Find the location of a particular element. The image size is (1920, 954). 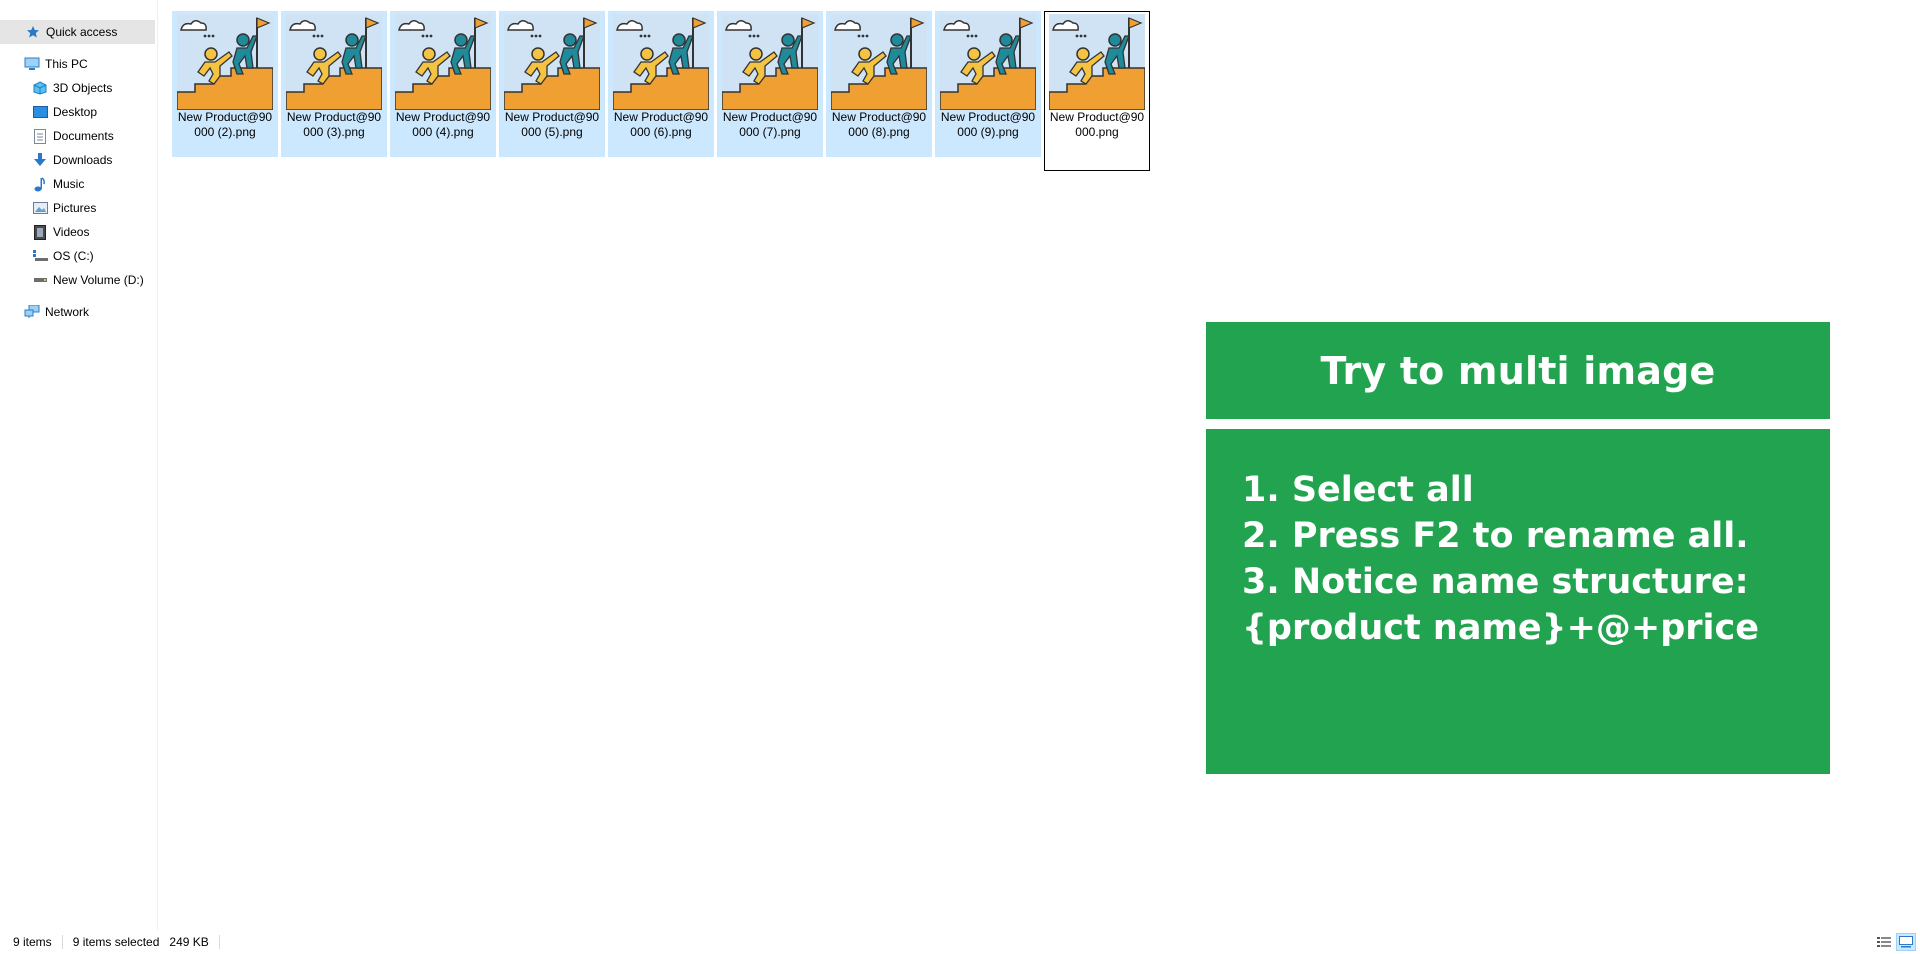

drive-d-icon is located at coordinates (40, 280).